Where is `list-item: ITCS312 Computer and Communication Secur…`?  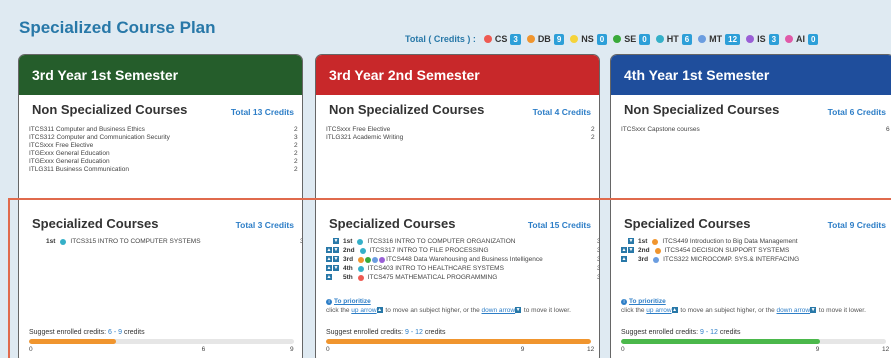 list-item: ITCS312 Computer and Communication Secur… is located at coordinates (165, 138).